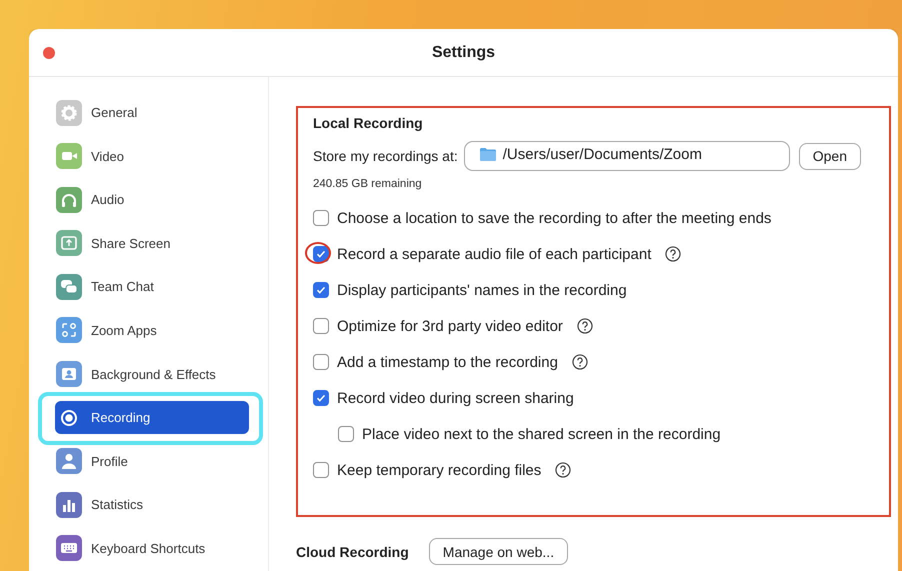 The image size is (902, 571). I want to click on sidebar-item: Team Chat, so click(152, 287).